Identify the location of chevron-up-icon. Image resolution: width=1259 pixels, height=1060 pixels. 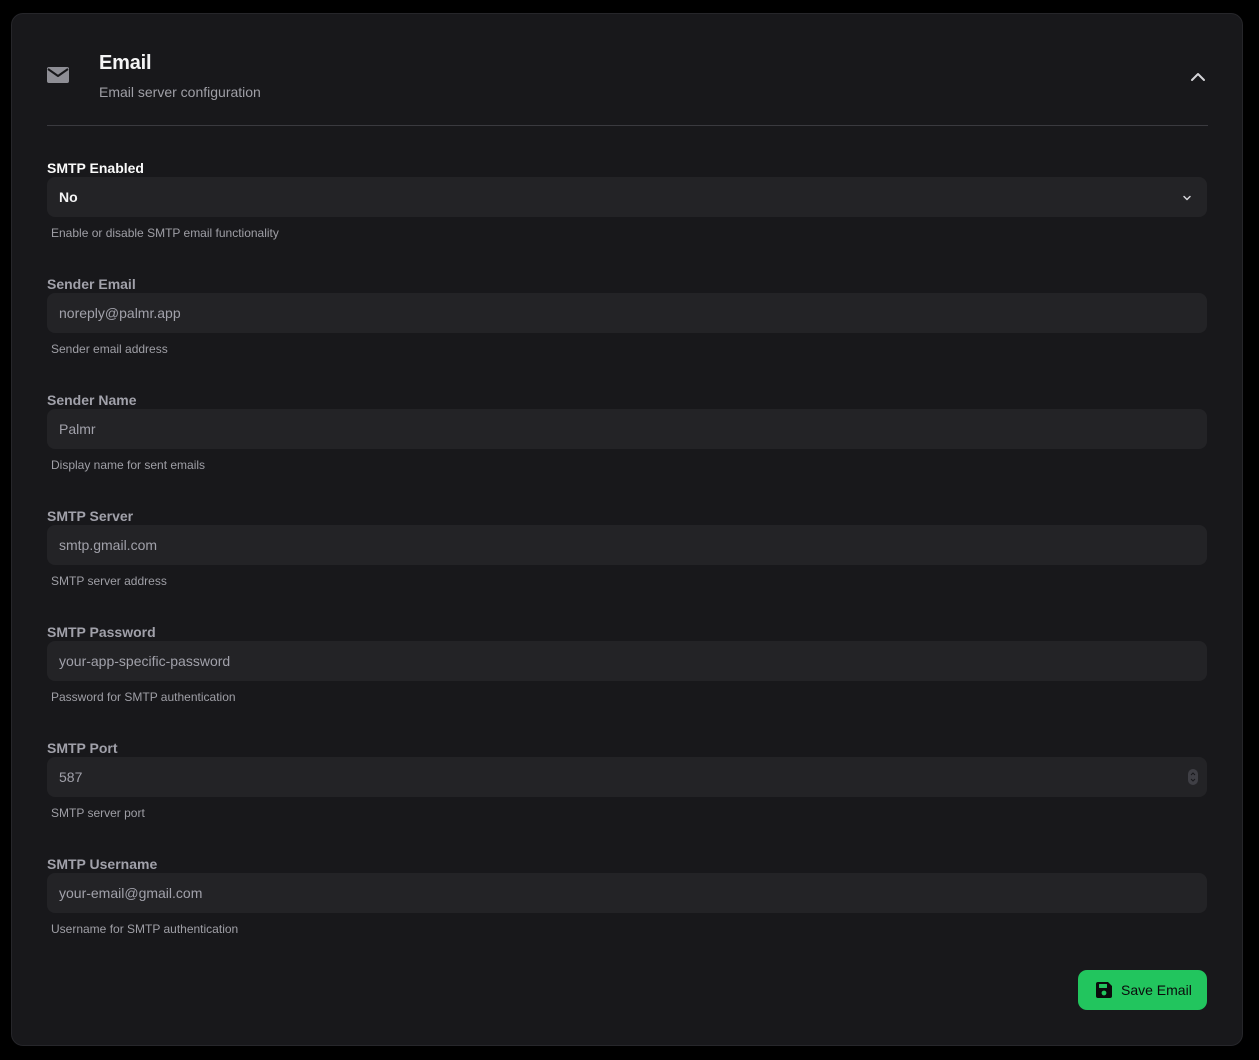
(1198, 82).